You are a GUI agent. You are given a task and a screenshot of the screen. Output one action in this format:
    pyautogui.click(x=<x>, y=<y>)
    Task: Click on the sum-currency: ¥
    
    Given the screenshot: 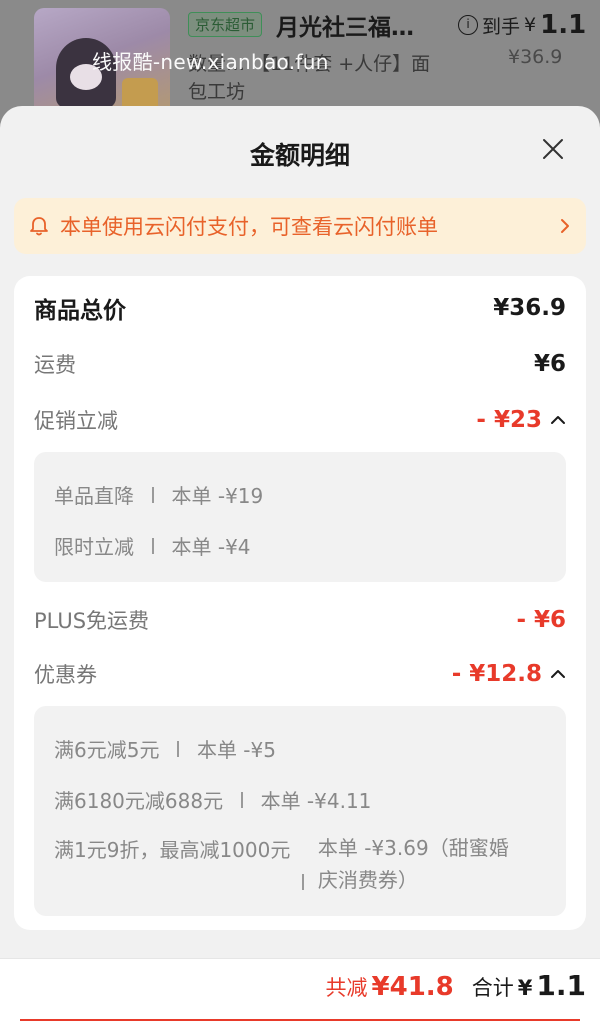 What is the action you would take?
    pyautogui.click(x=525, y=988)
    